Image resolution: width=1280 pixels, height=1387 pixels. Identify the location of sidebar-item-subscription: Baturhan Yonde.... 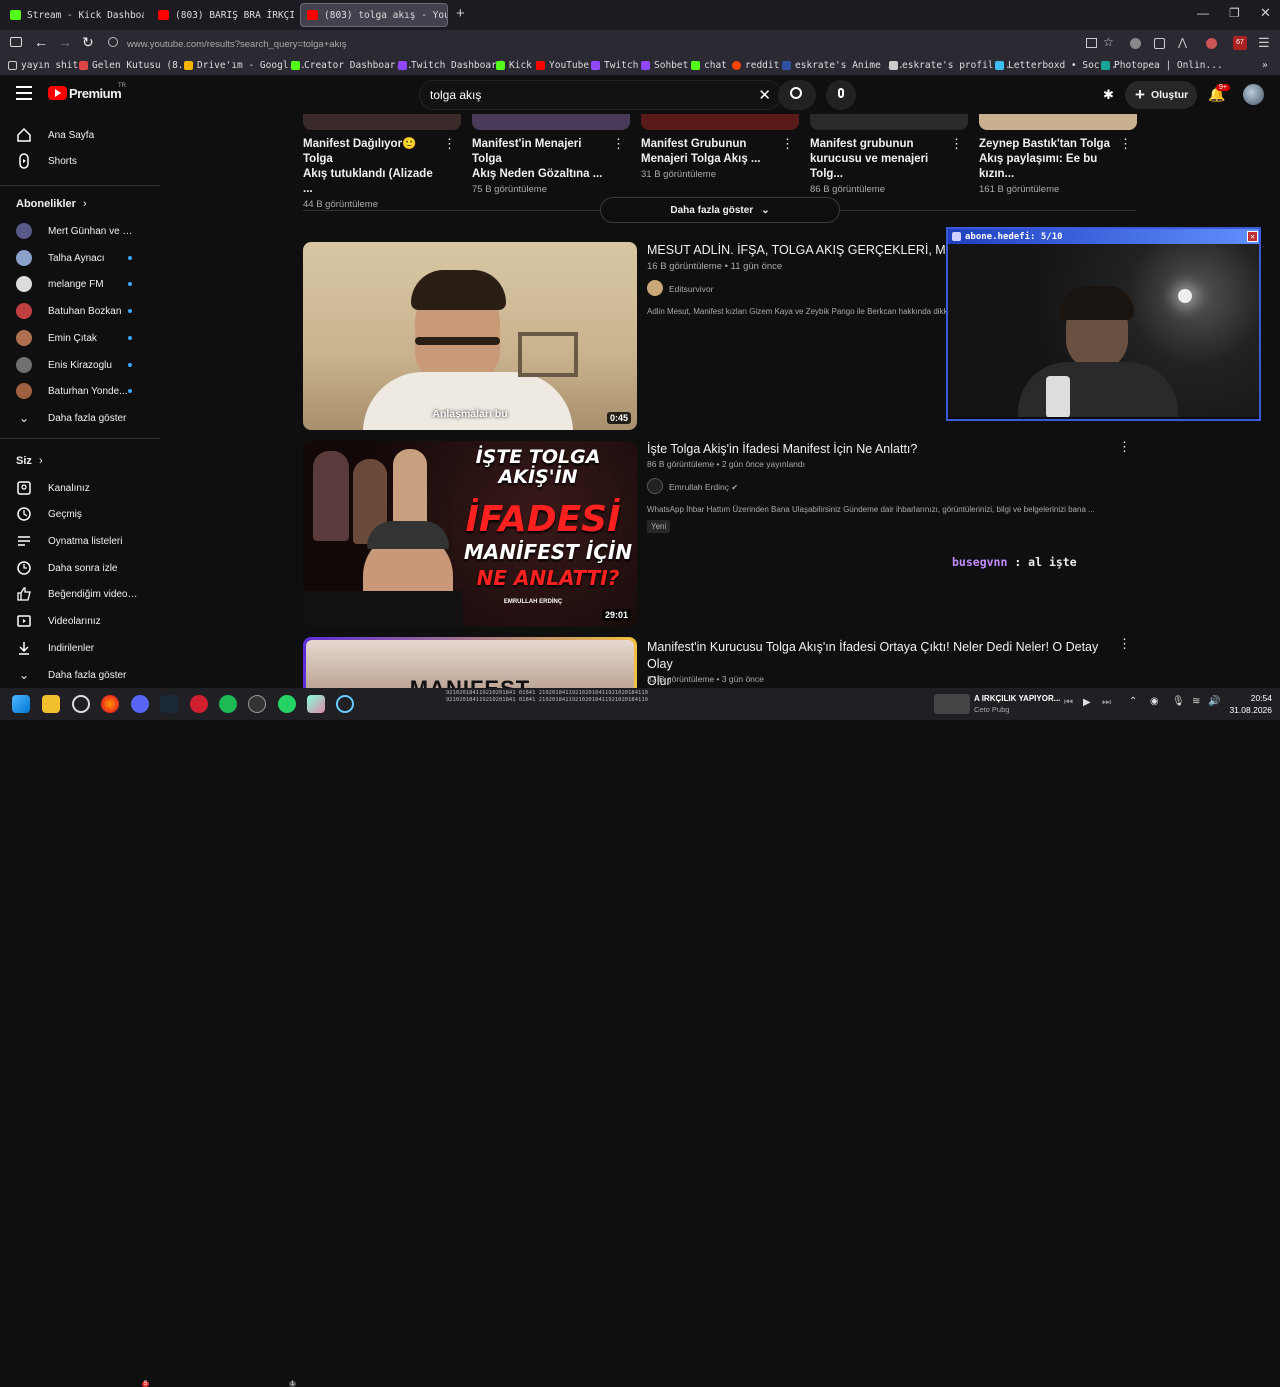
(80, 391).